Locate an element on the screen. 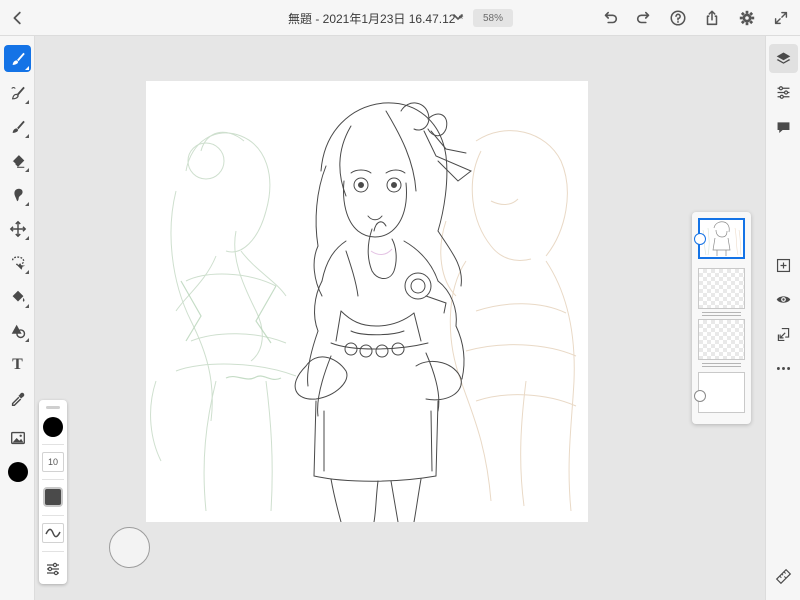  brush-color-swatch is located at coordinates (53, 427).